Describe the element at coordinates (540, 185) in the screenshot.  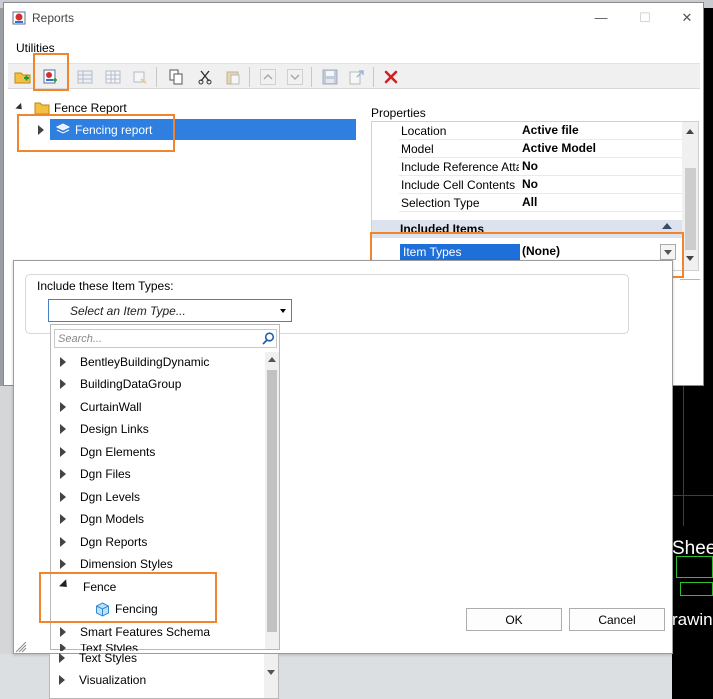
I see `property-row: Include Cell Contents No` at that location.